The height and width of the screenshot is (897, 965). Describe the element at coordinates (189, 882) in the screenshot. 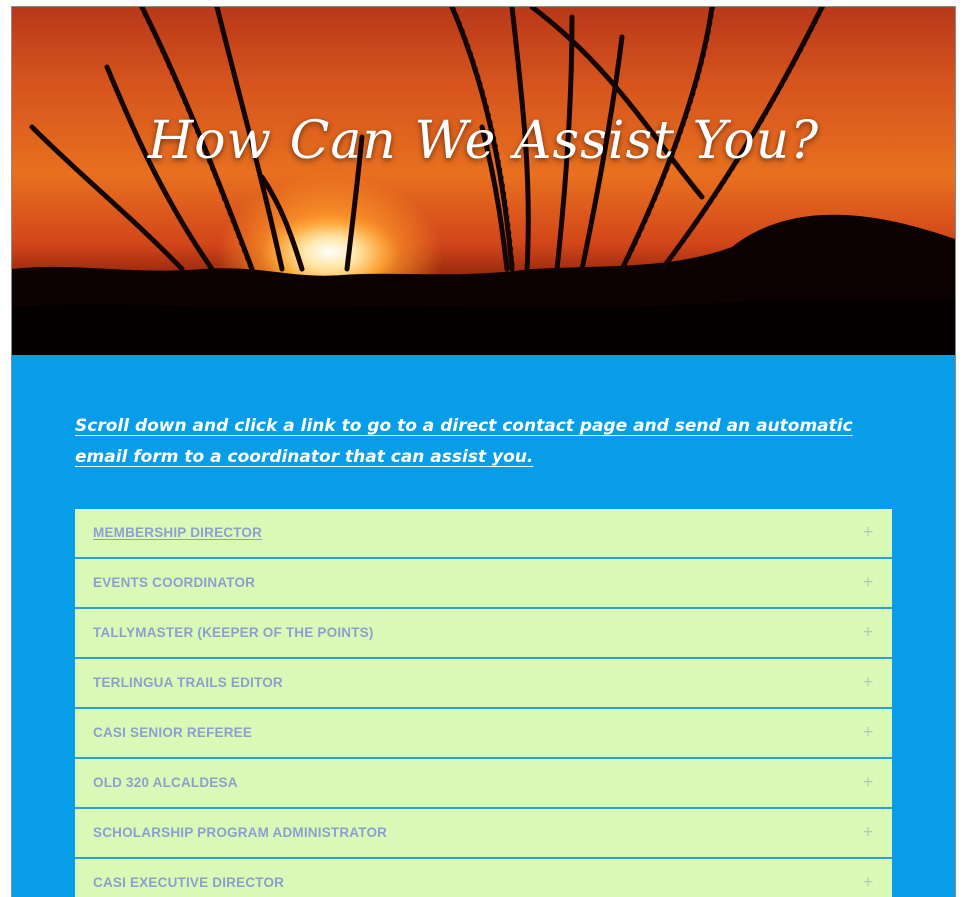

I see `accordion-item-label: CASI EXECUTIVE DIRECTOR` at that location.